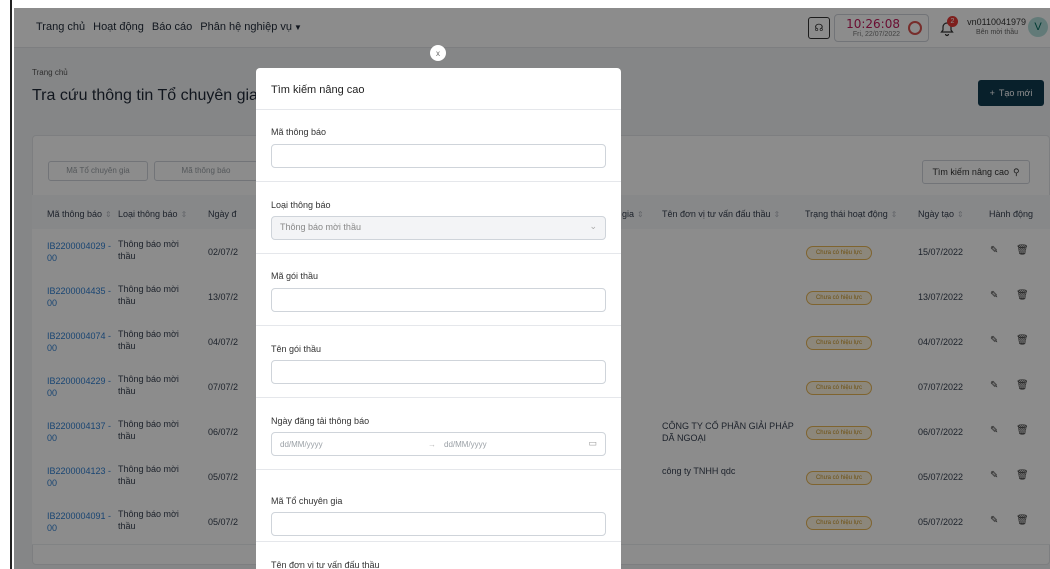  Describe the element at coordinates (301, 444) in the screenshot. I see `date-from-input: dd/MM/yyyy` at that location.